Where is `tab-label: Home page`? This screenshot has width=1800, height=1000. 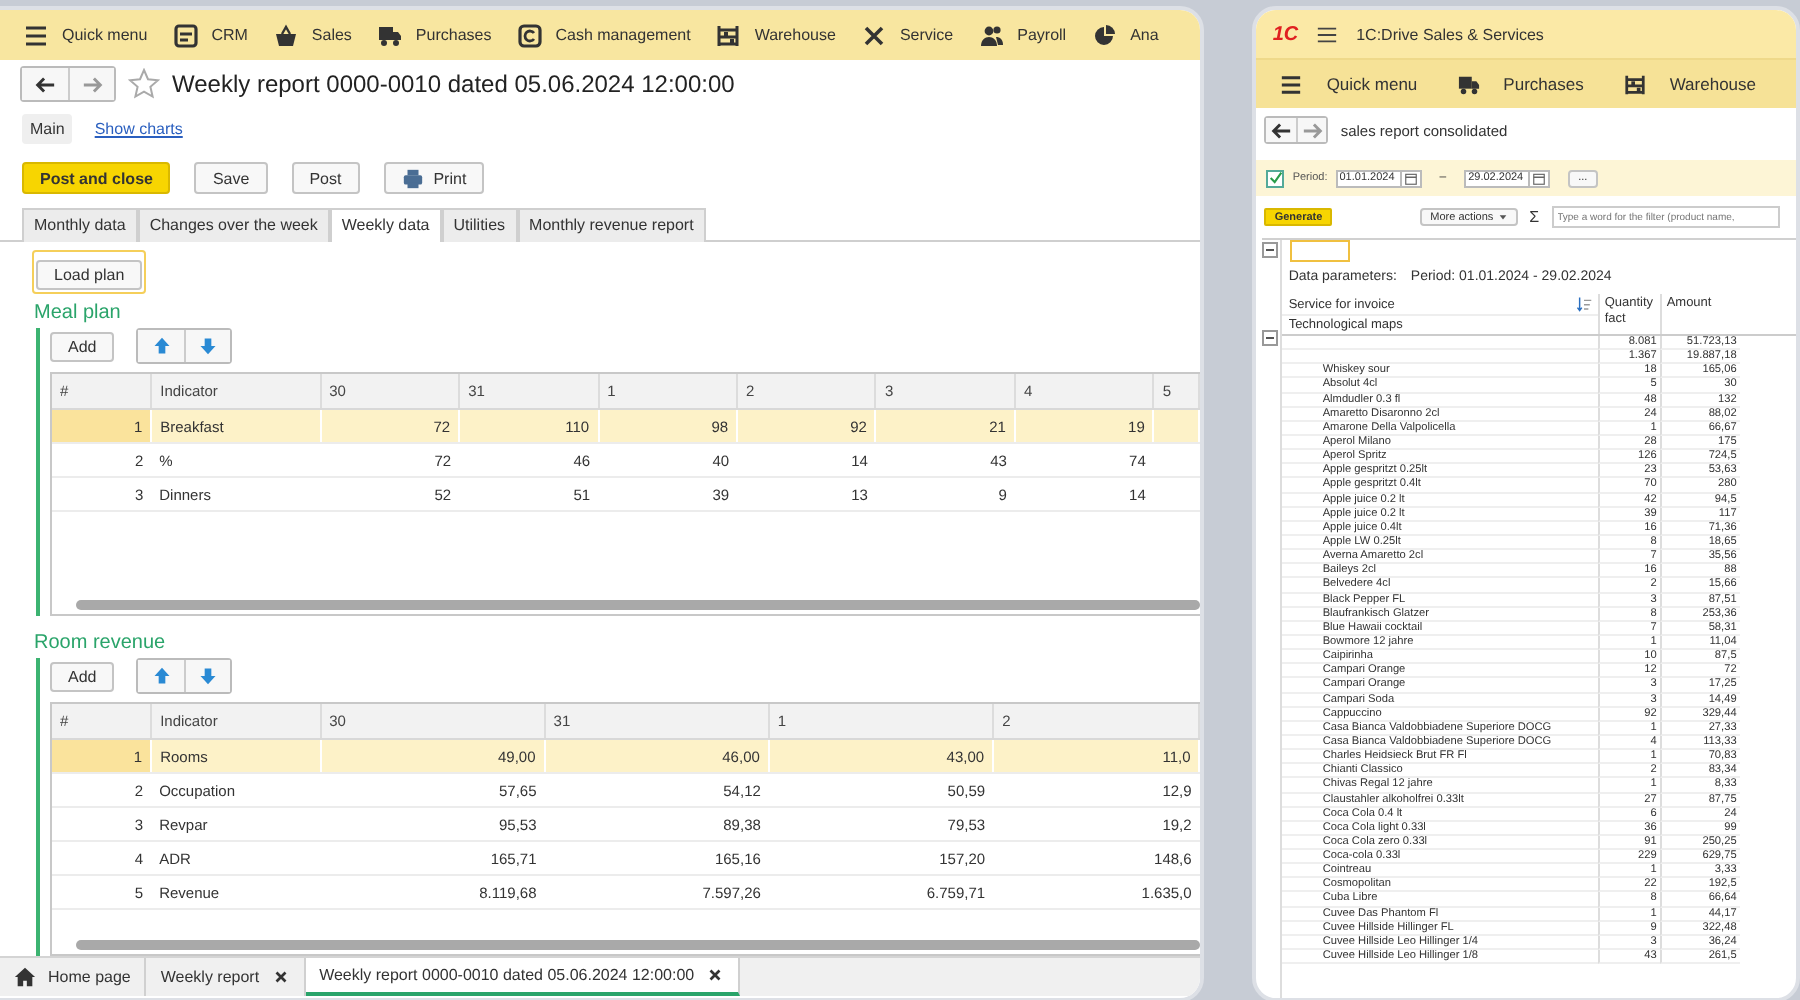
tab-label: Home page is located at coordinates (89, 977).